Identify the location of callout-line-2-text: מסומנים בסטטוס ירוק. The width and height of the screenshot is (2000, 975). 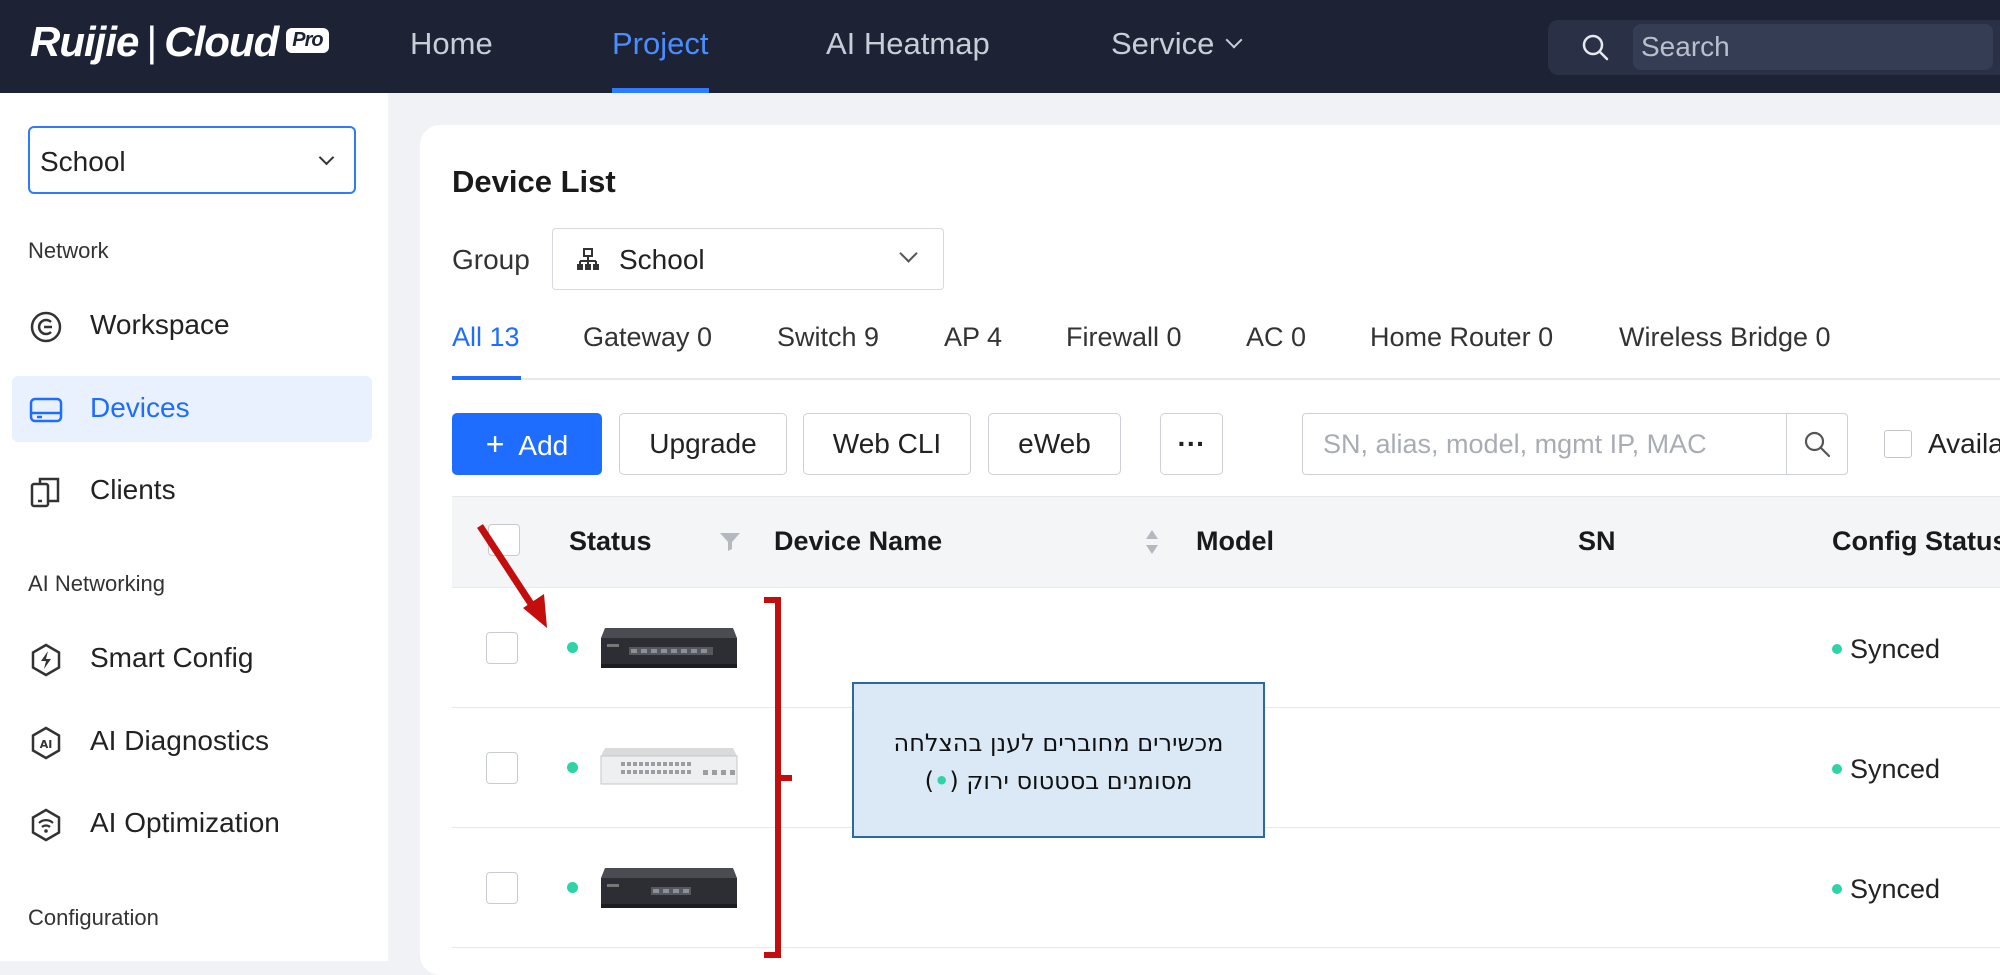
(1079, 781).